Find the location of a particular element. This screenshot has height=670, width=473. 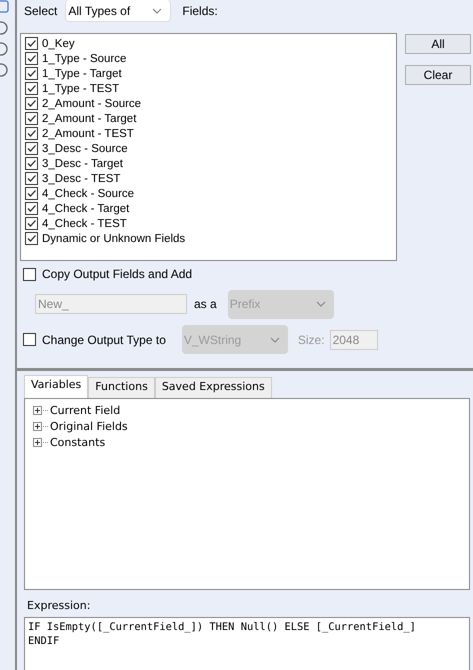

copy-output-label: Copy Output Fields and Add is located at coordinates (117, 274).